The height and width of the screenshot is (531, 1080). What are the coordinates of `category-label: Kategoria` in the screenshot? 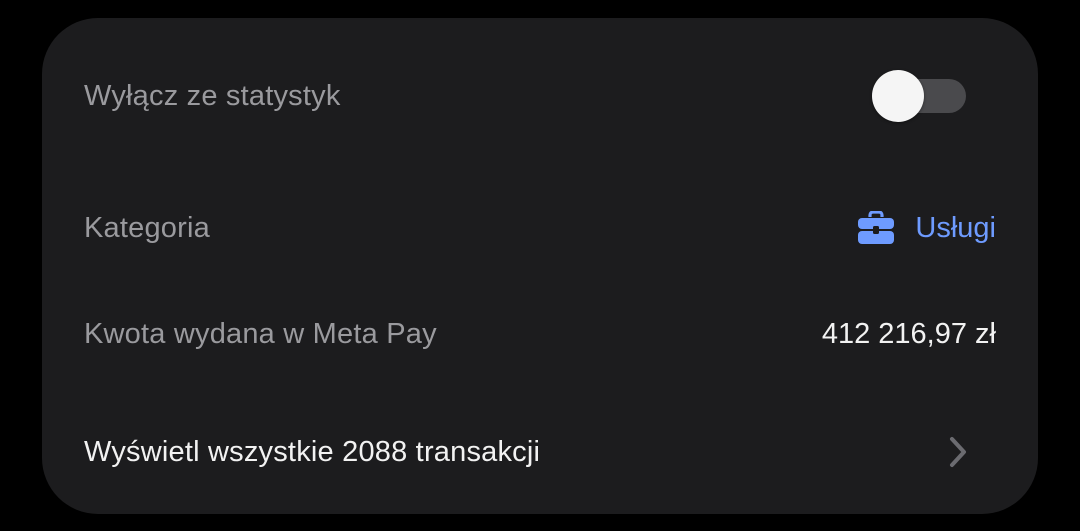 It's located at (147, 227).